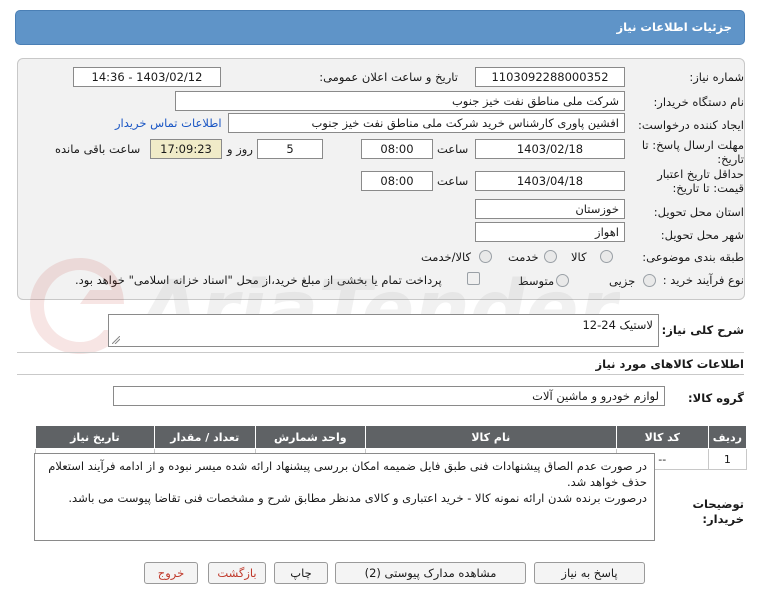 The width and height of the screenshot is (761, 598). I want to click on buyer-field: شرکت ملی مناطق نفت خیز جنوب, so click(400, 101).